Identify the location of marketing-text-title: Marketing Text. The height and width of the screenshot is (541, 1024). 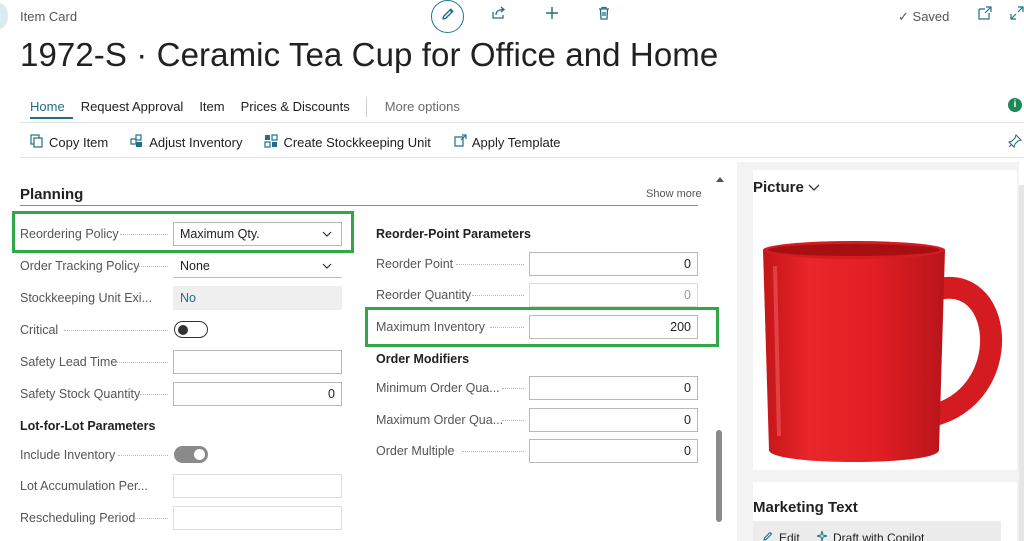
(805, 507).